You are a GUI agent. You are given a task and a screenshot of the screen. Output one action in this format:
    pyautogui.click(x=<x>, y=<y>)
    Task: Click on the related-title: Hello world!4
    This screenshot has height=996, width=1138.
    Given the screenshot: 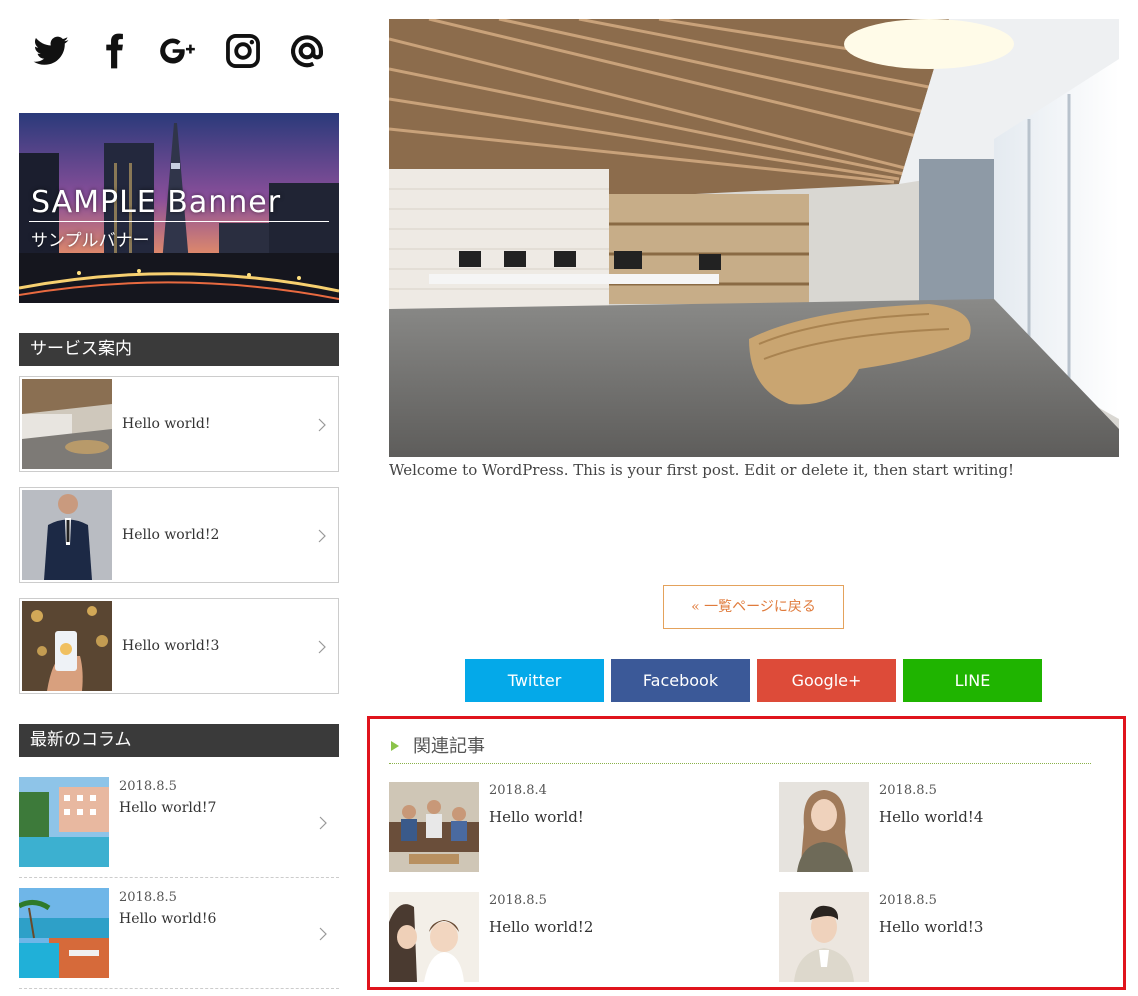 What is the action you would take?
    pyautogui.click(x=931, y=817)
    